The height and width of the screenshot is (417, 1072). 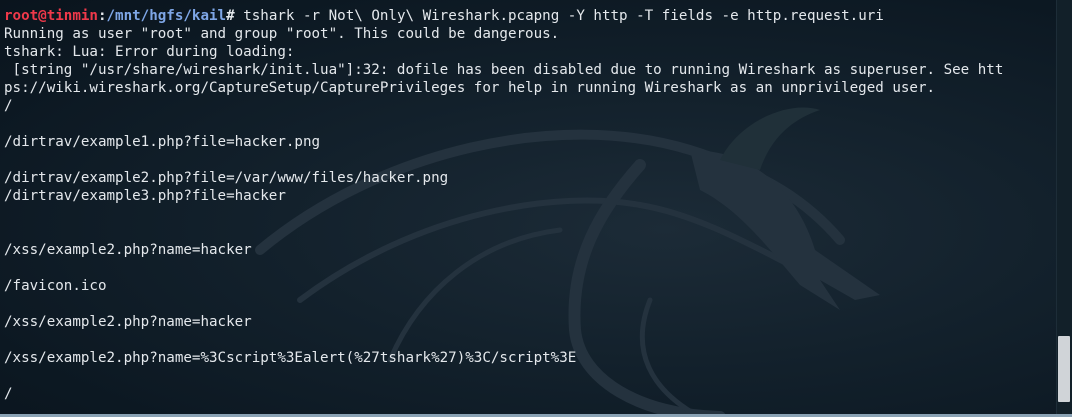 What do you see at coordinates (51, 16) in the screenshot?
I see `prompt-user-host: root@tinmin` at bounding box center [51, 16].